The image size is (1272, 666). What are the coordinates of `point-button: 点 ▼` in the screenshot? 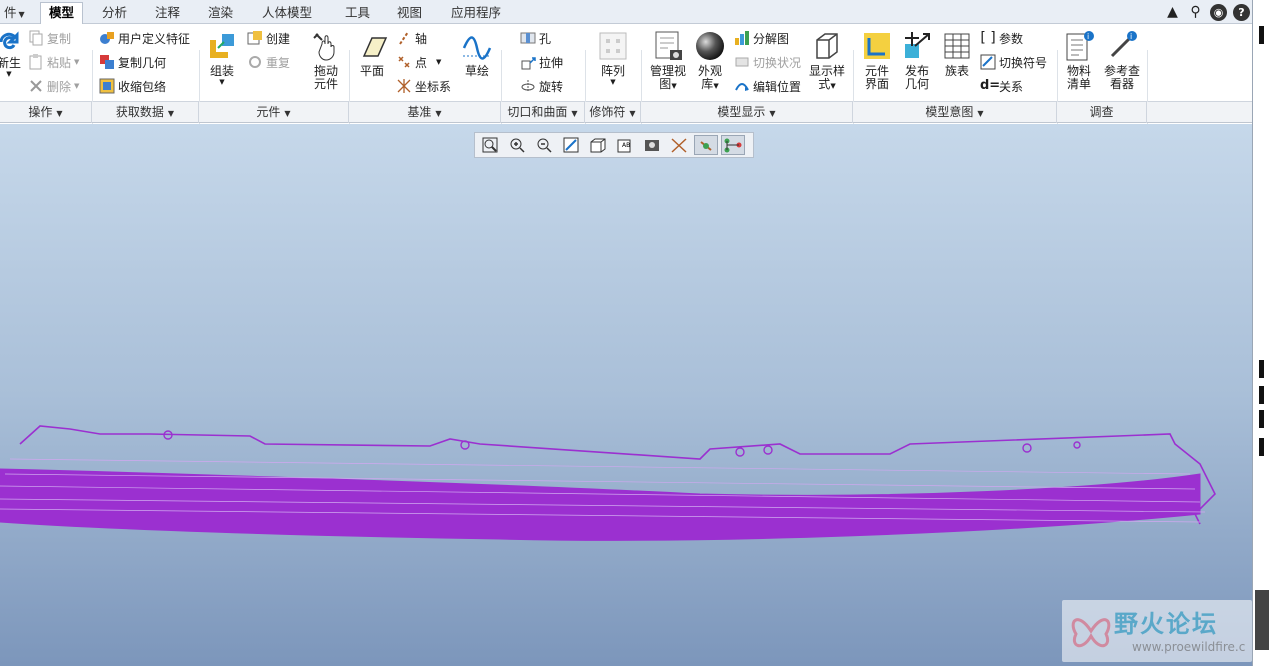 It's located at (418, 62).